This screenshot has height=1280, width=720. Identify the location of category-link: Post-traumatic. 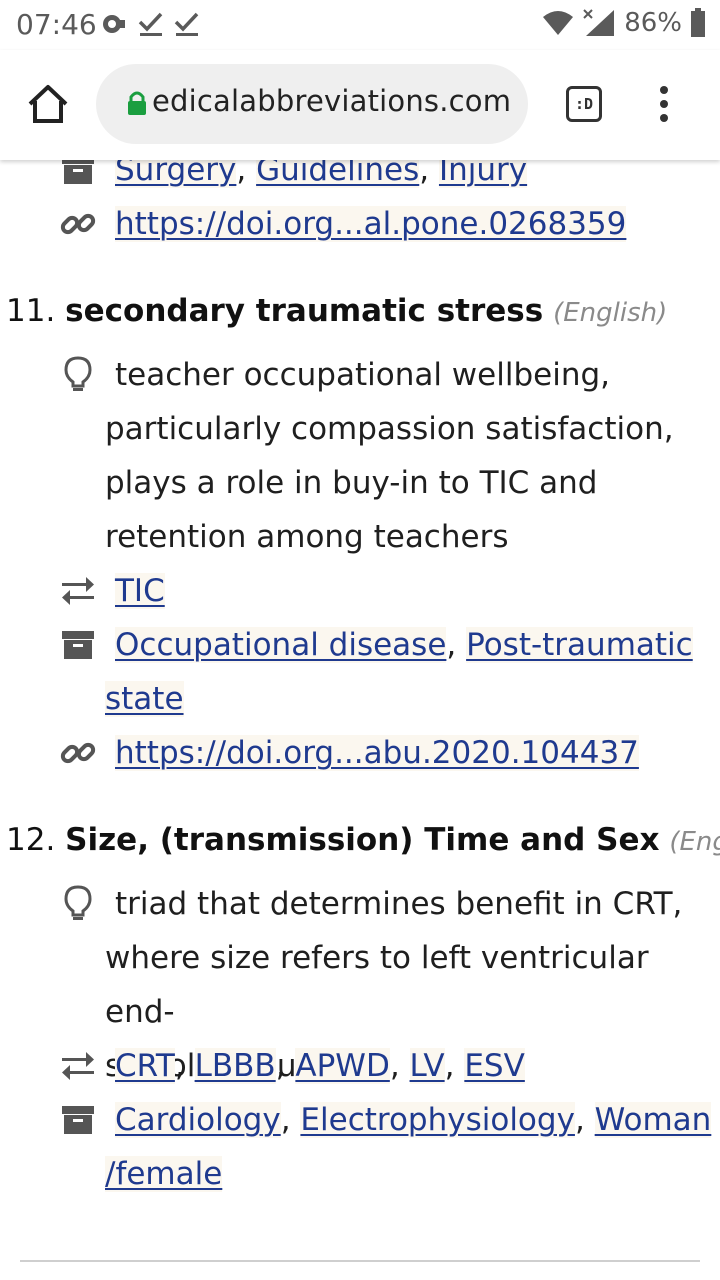
(579, 645).